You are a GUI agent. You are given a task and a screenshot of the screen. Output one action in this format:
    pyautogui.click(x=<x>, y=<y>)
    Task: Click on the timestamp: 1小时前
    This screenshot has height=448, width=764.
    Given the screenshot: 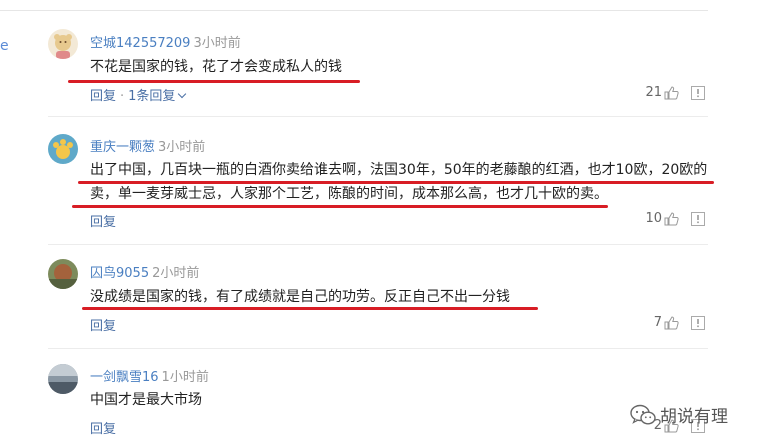 What is the action you would take?
    pyautogui.click(x=185, y=377)
    